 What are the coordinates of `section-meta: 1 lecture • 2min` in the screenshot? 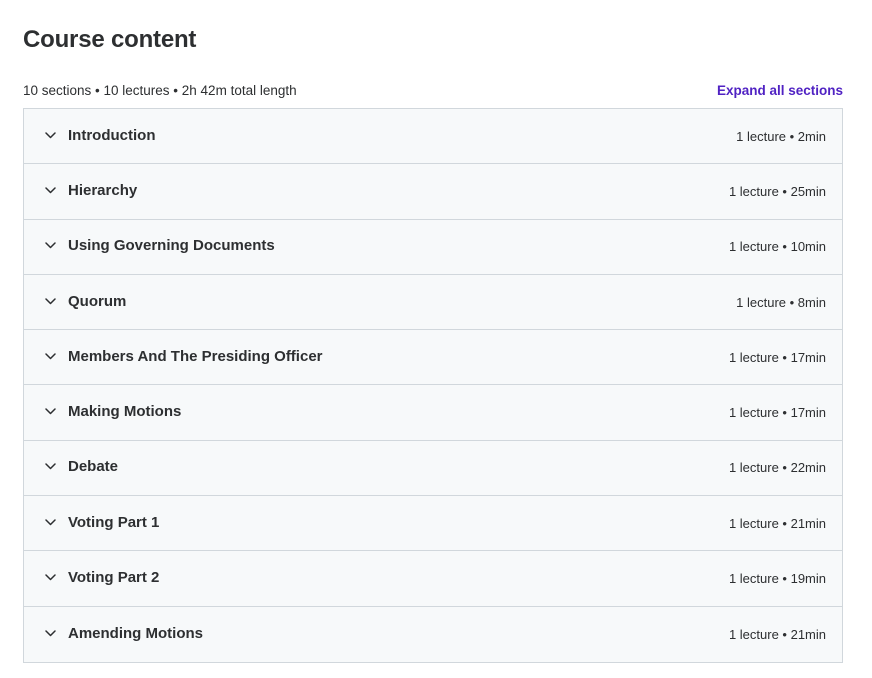 It's located at (781, 136).